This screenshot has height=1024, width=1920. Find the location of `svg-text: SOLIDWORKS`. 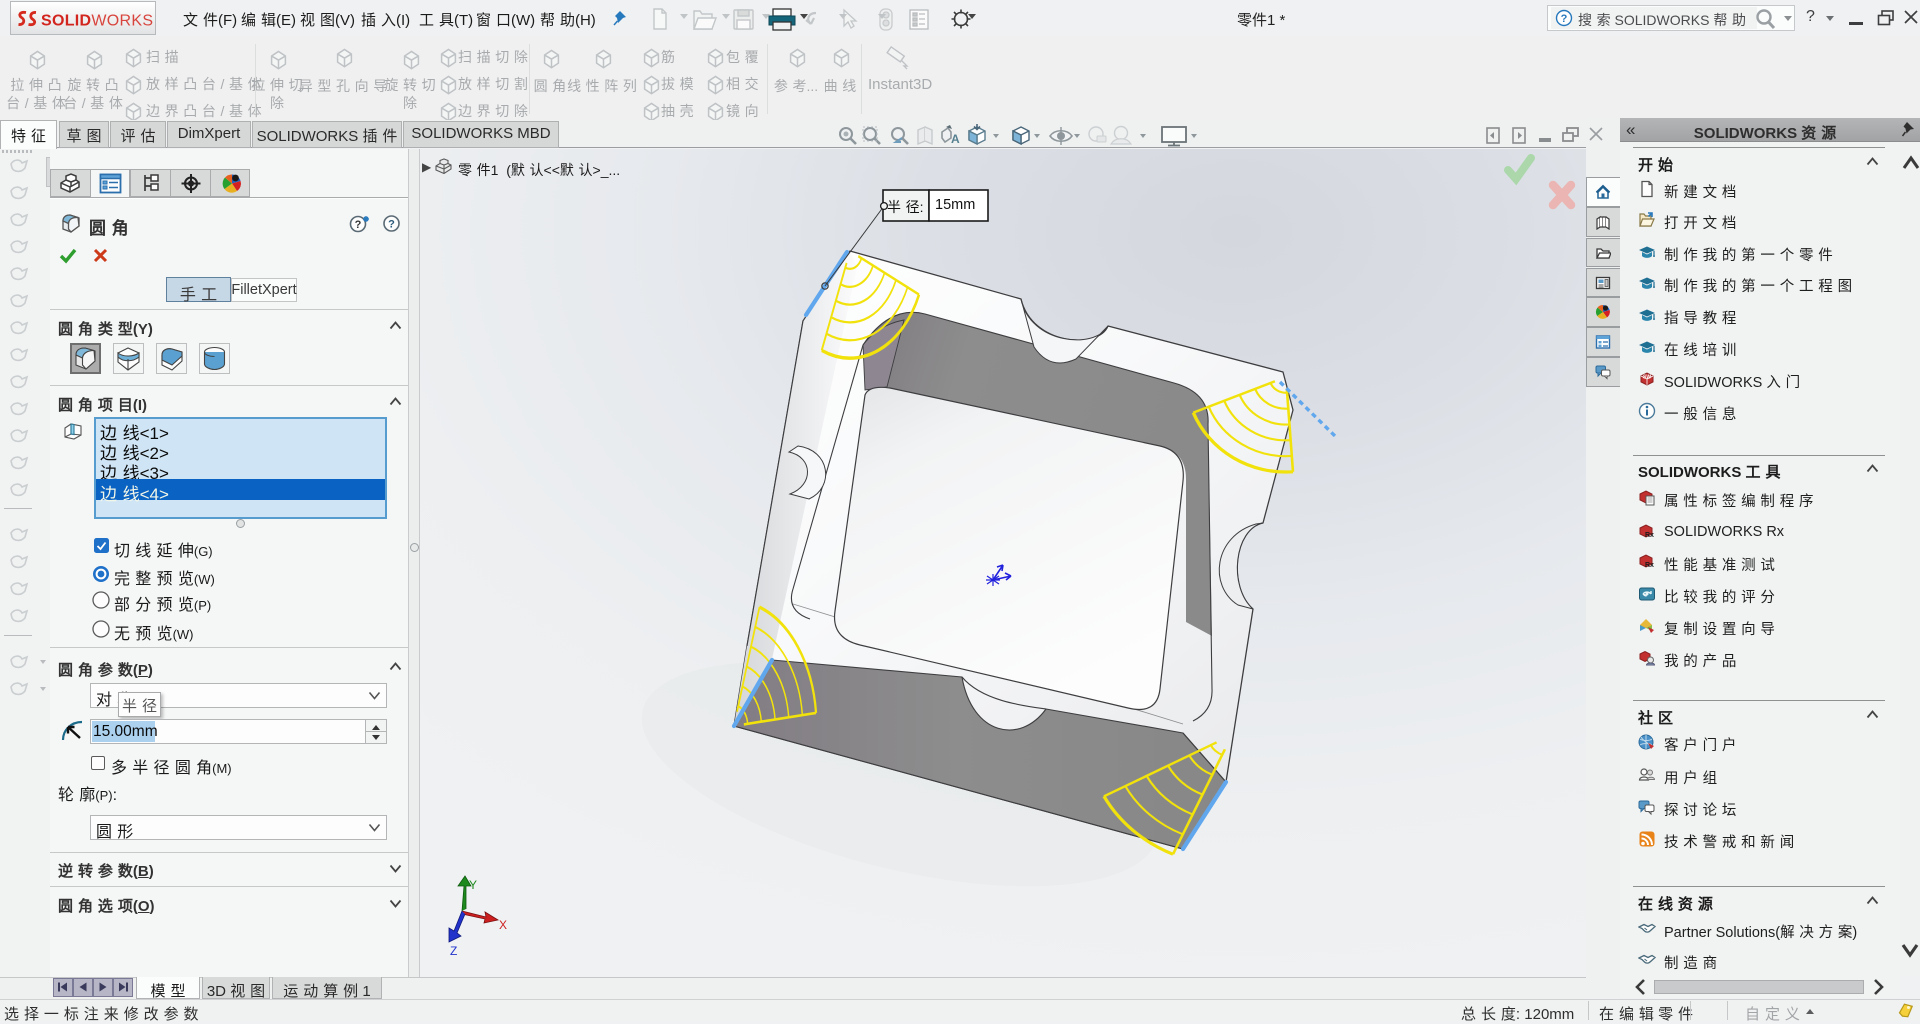

svg-text: SOLIDWORKS is located at coordinates (97, 21).